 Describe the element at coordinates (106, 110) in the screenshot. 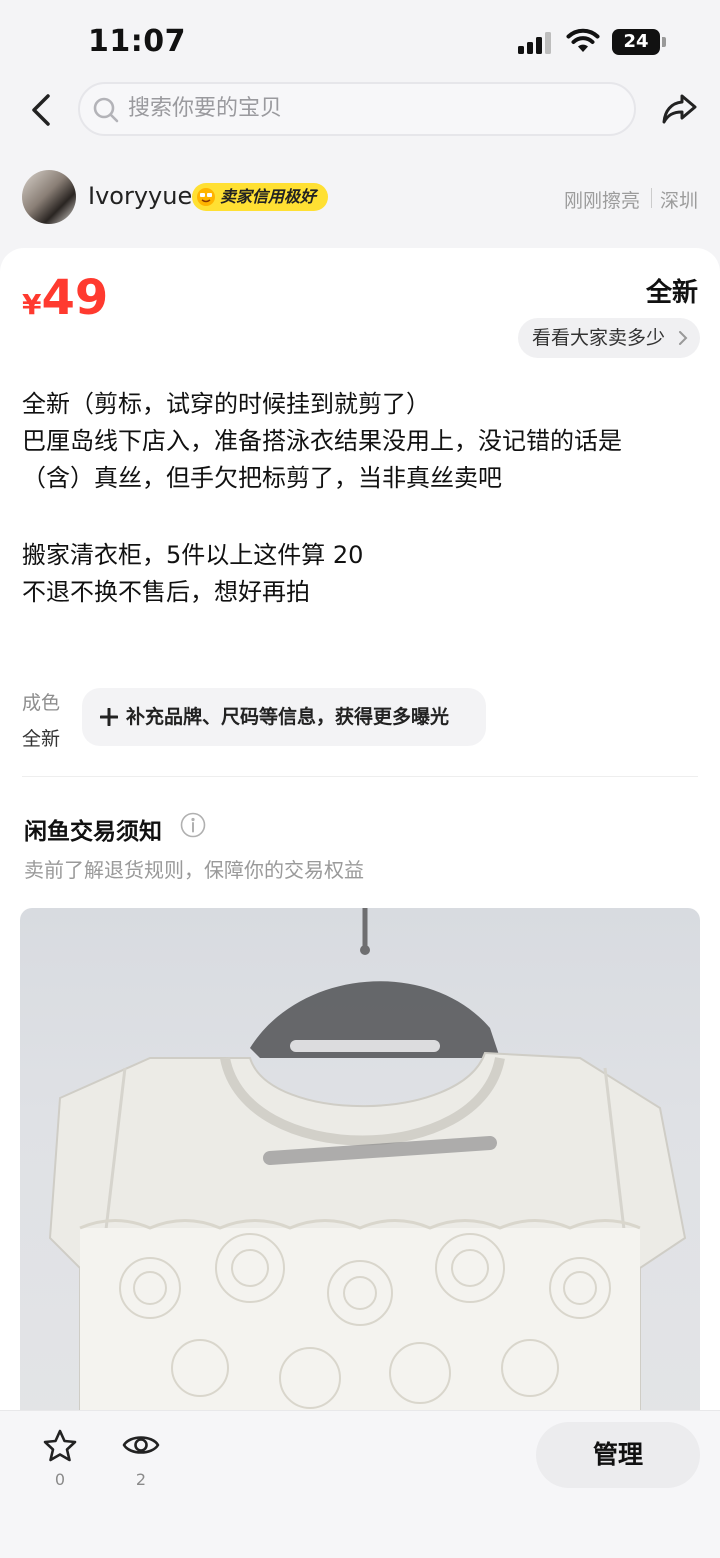

I see `search-icon` at that location.